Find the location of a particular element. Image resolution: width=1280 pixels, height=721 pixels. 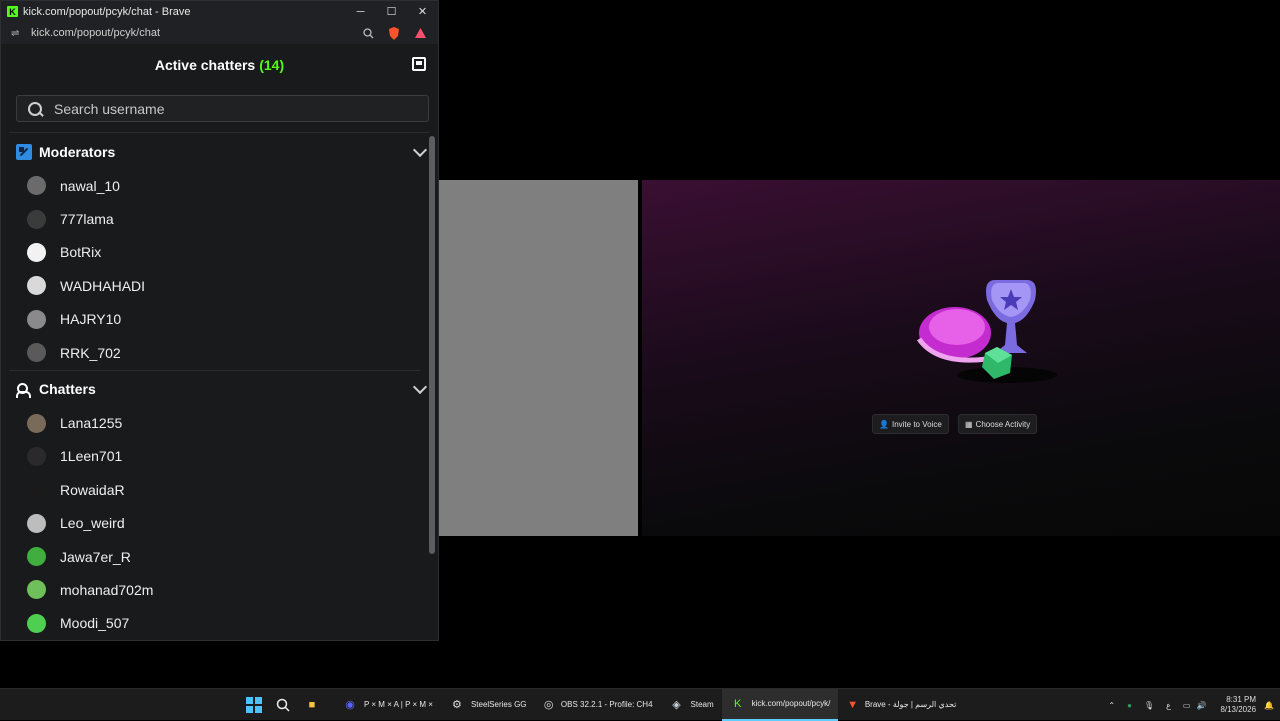

video-placeholder is located at coordinates (538, 358).